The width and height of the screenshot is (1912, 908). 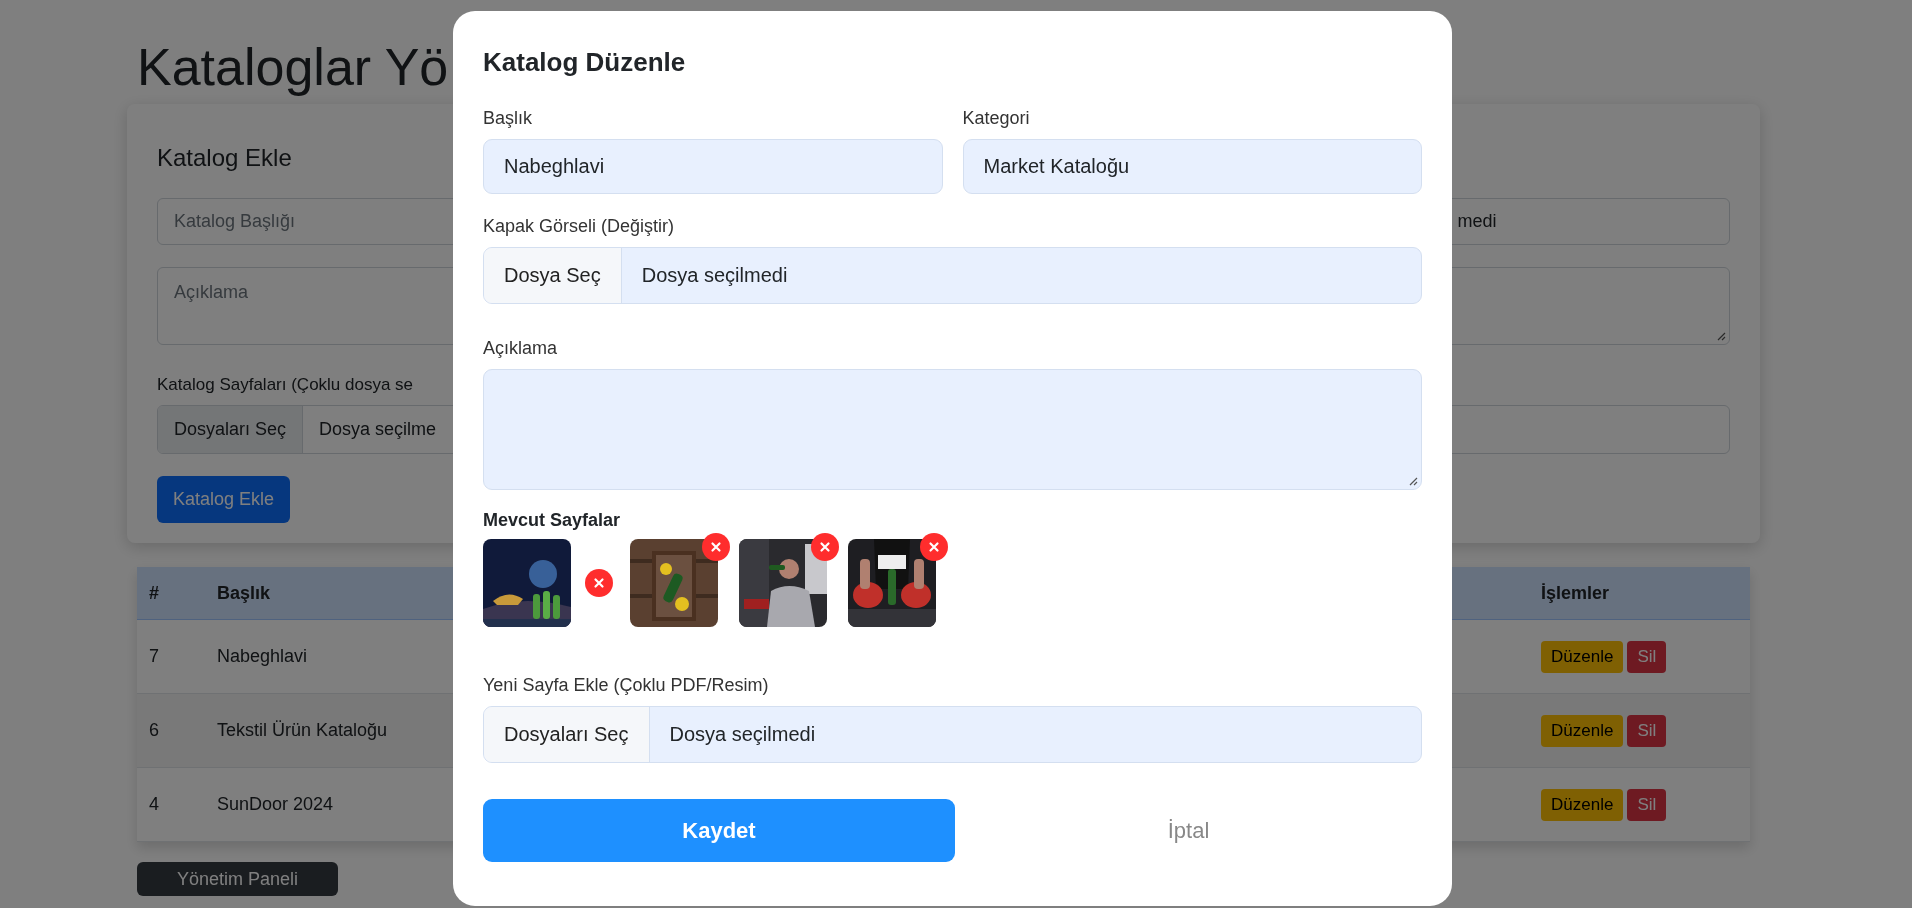 What do you see at coordinates (952, 734) in the screenshot?
I see `file-field: Dosyaları Seç Dosya seçilmedi` at bounding box center [952, 734].